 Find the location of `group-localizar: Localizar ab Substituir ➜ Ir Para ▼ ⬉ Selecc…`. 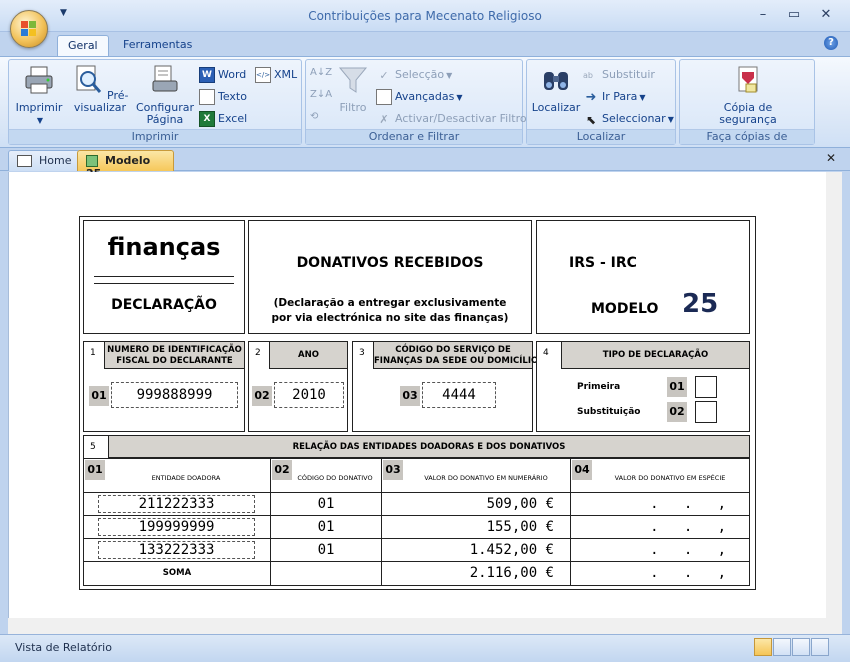

group-localizar: Localizar ab Substituir ➜ Ir Para ▼ ⬉ Selecc… is located at coordinates (601, 102).